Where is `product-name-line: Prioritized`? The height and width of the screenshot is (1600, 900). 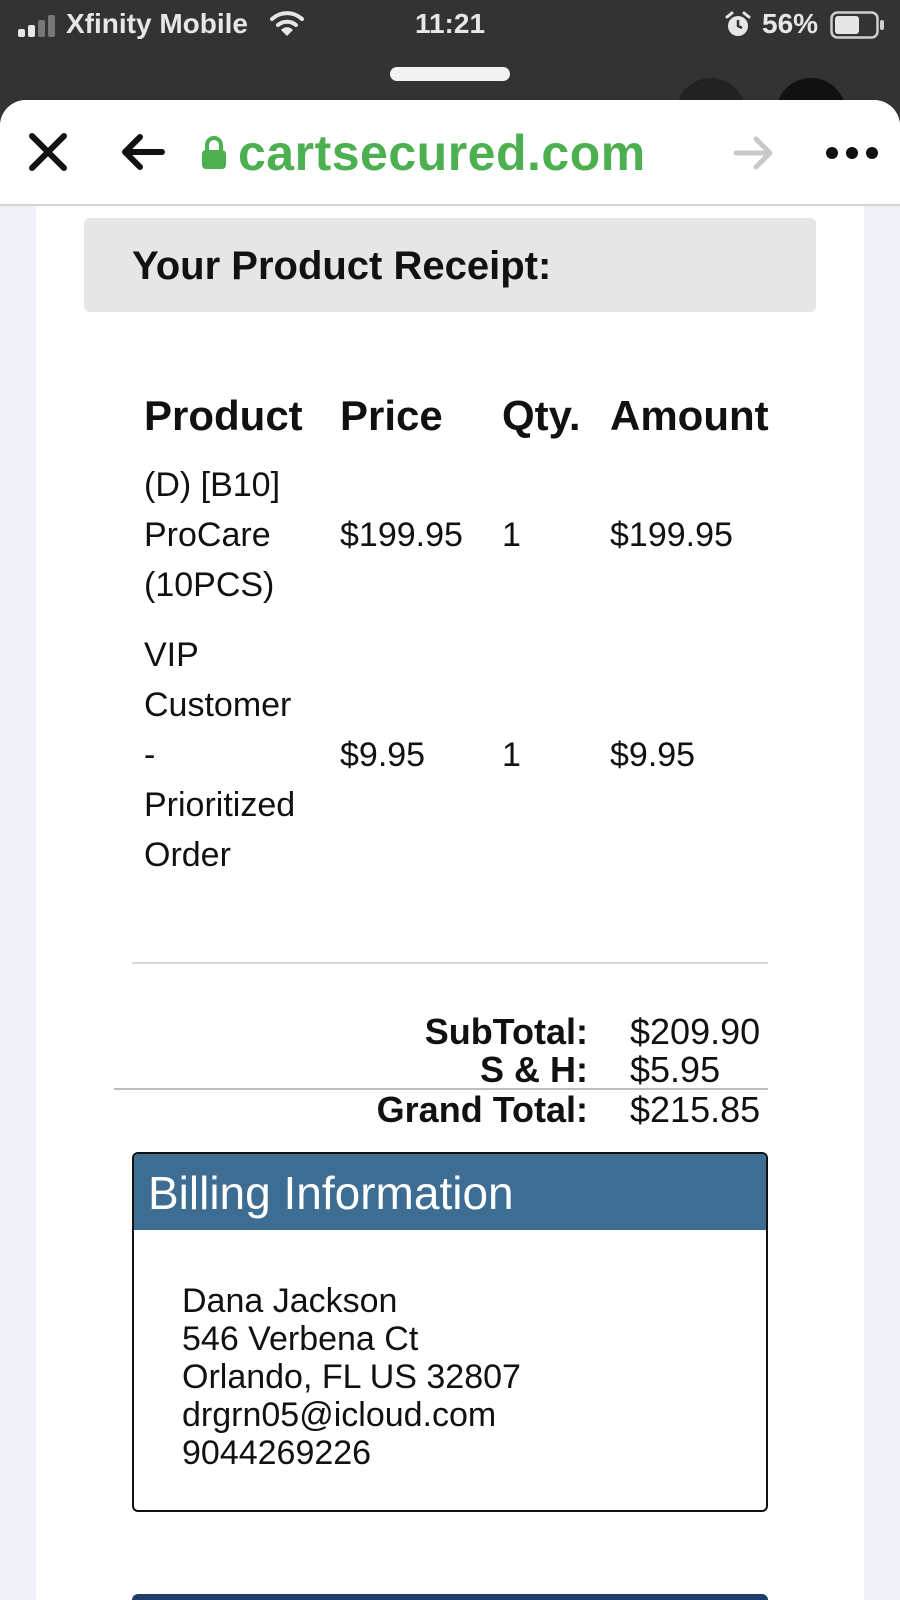 product-name-line: Prioritized is located at coordinates (220, 805).